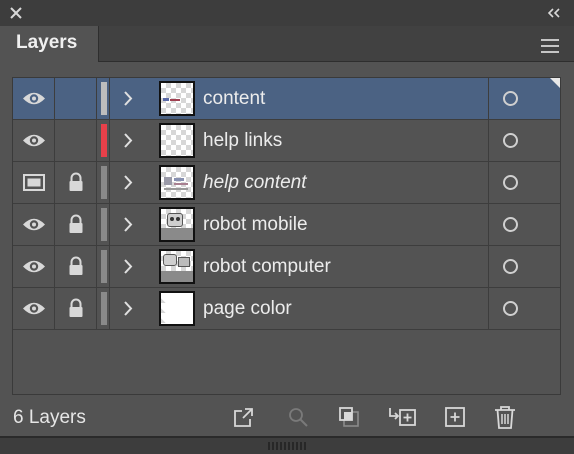 The image size is (574, 454). I want to click on layer-row-robot-mobile: robot mobile, so click(286, 225).